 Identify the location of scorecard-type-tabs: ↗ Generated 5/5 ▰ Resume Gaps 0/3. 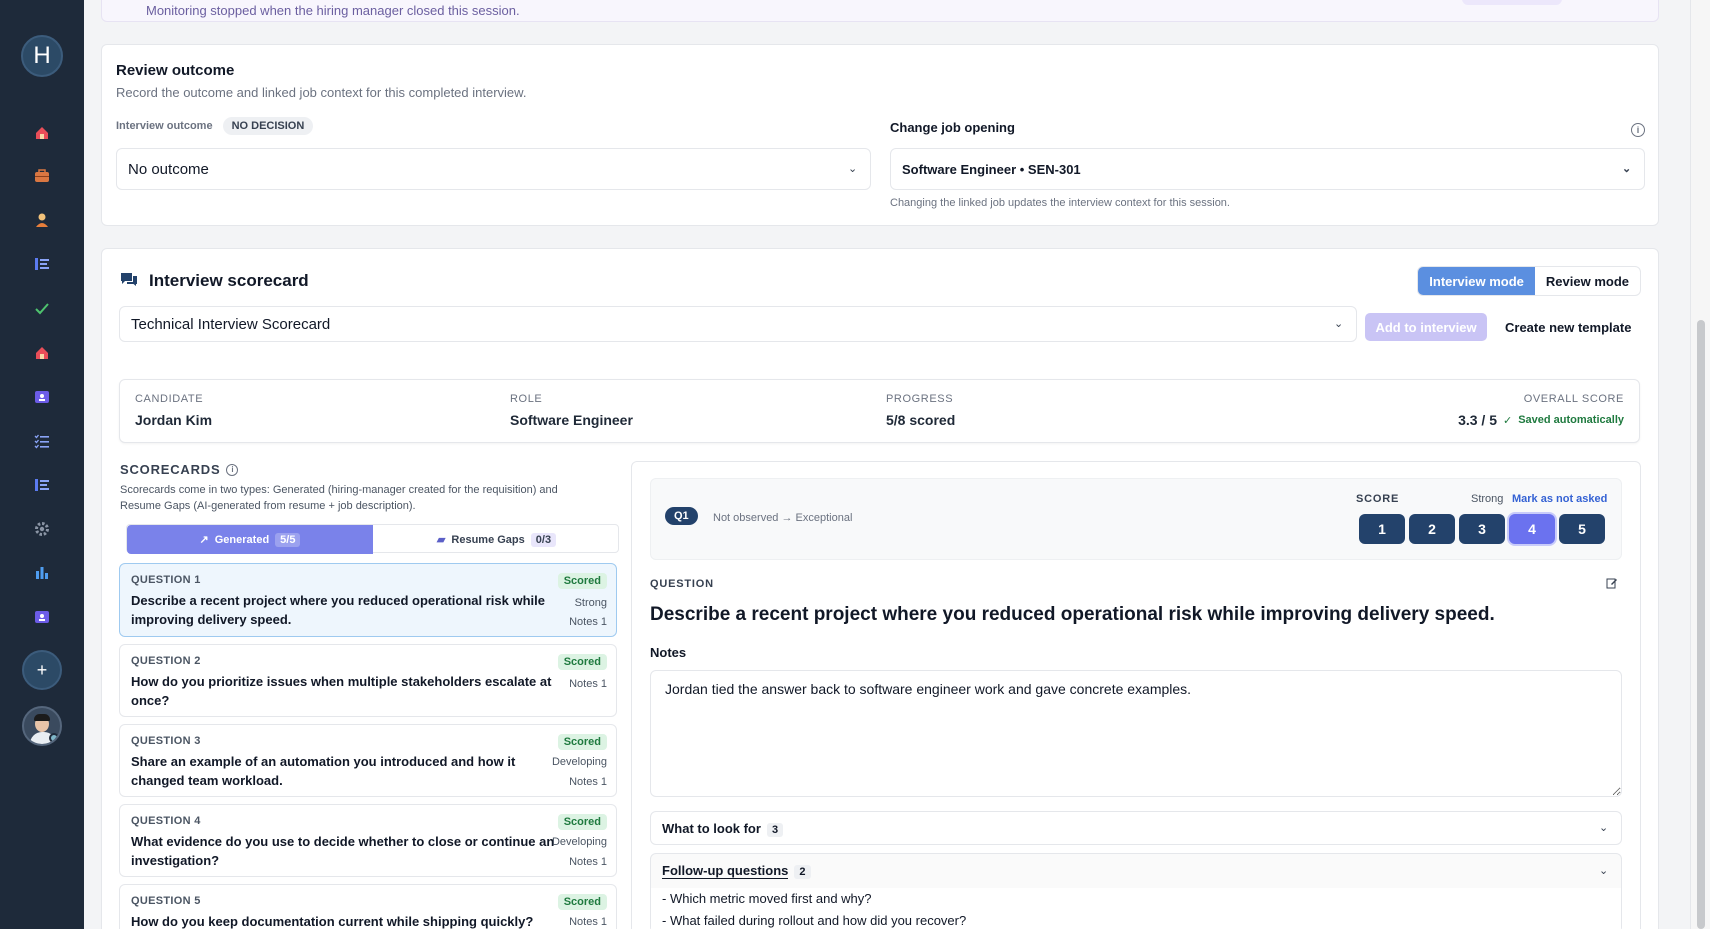
(373, 539).